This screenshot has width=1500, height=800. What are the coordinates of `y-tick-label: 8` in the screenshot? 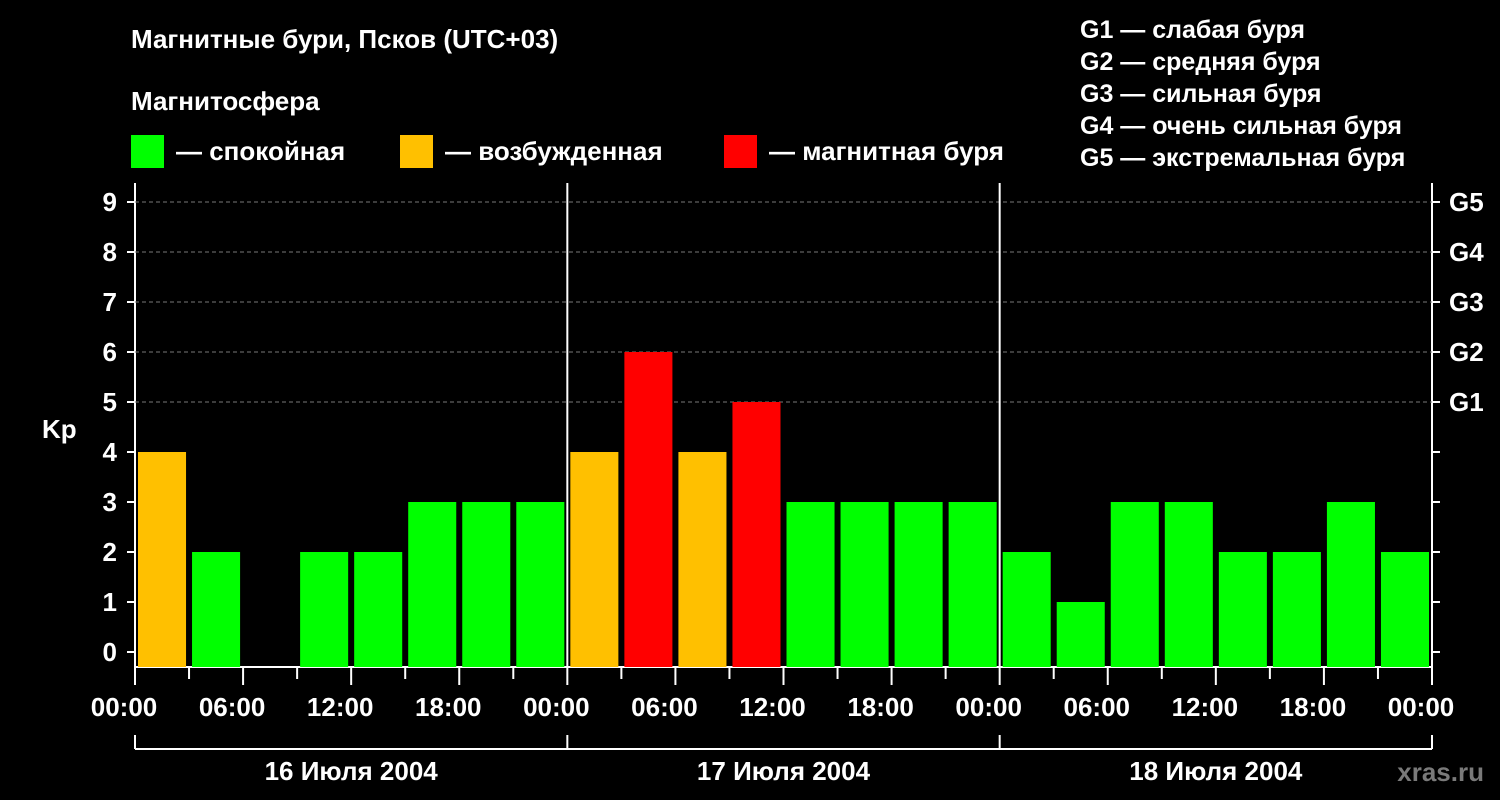 It's located at (110, 252).